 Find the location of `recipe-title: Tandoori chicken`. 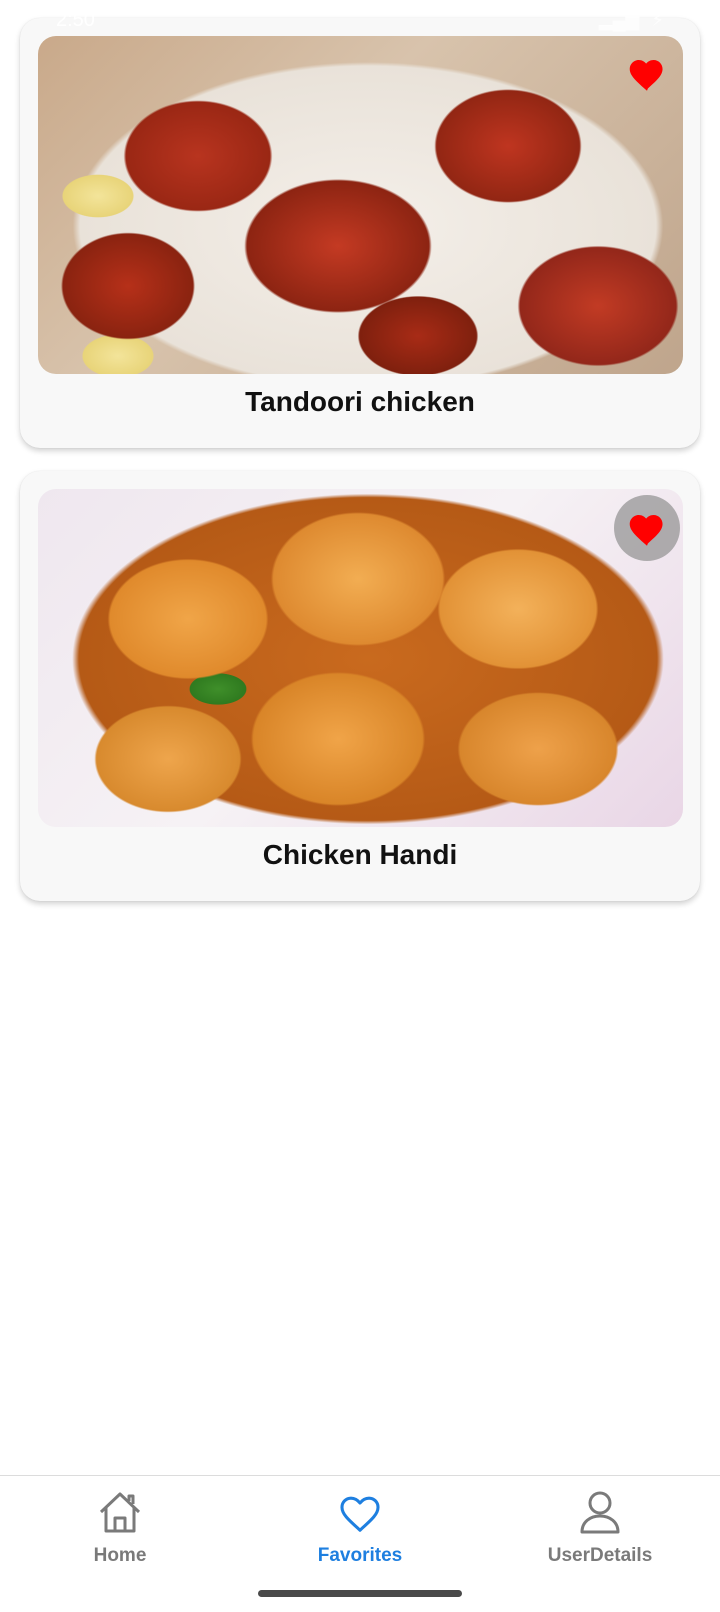

recipe-title: Tandoori chicken is located at coordinates (360, 401).